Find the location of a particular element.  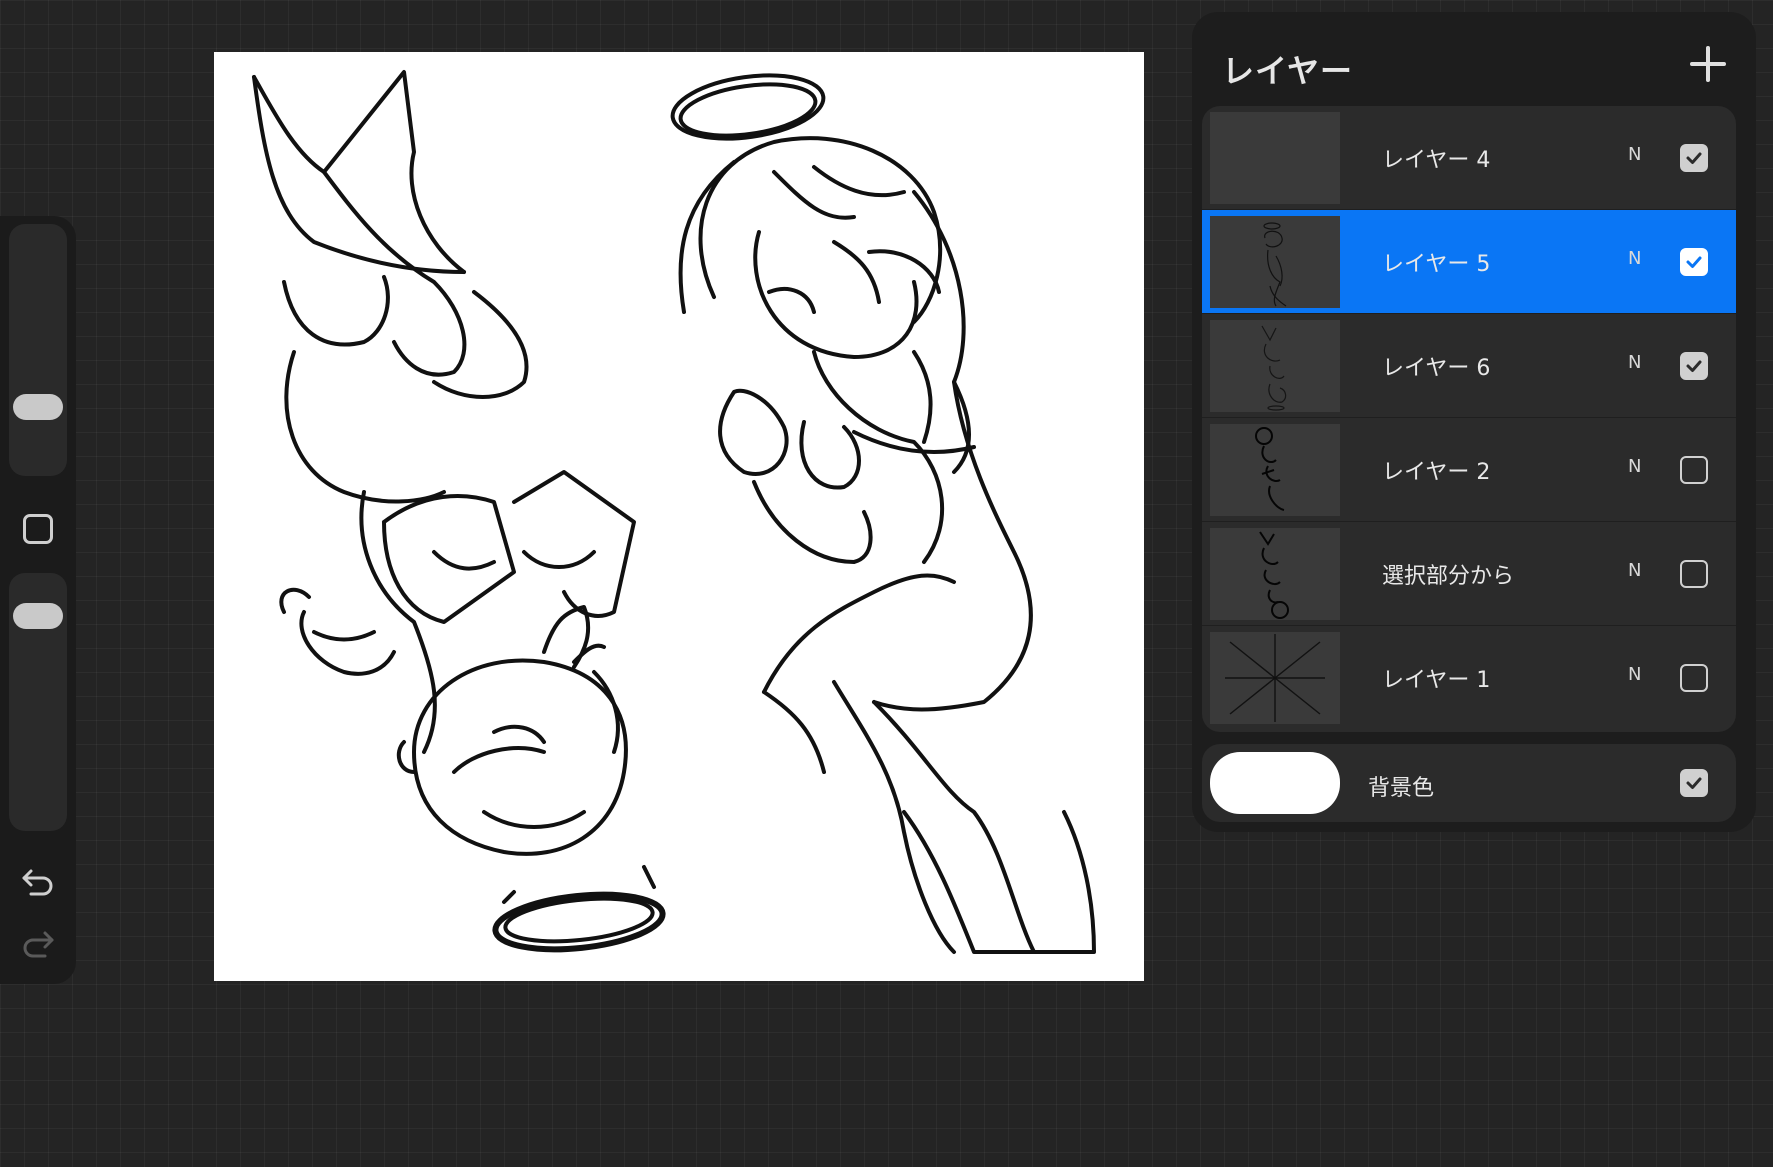

layer-row: レイヤー 1 N is located at coordinates (1469, 678).